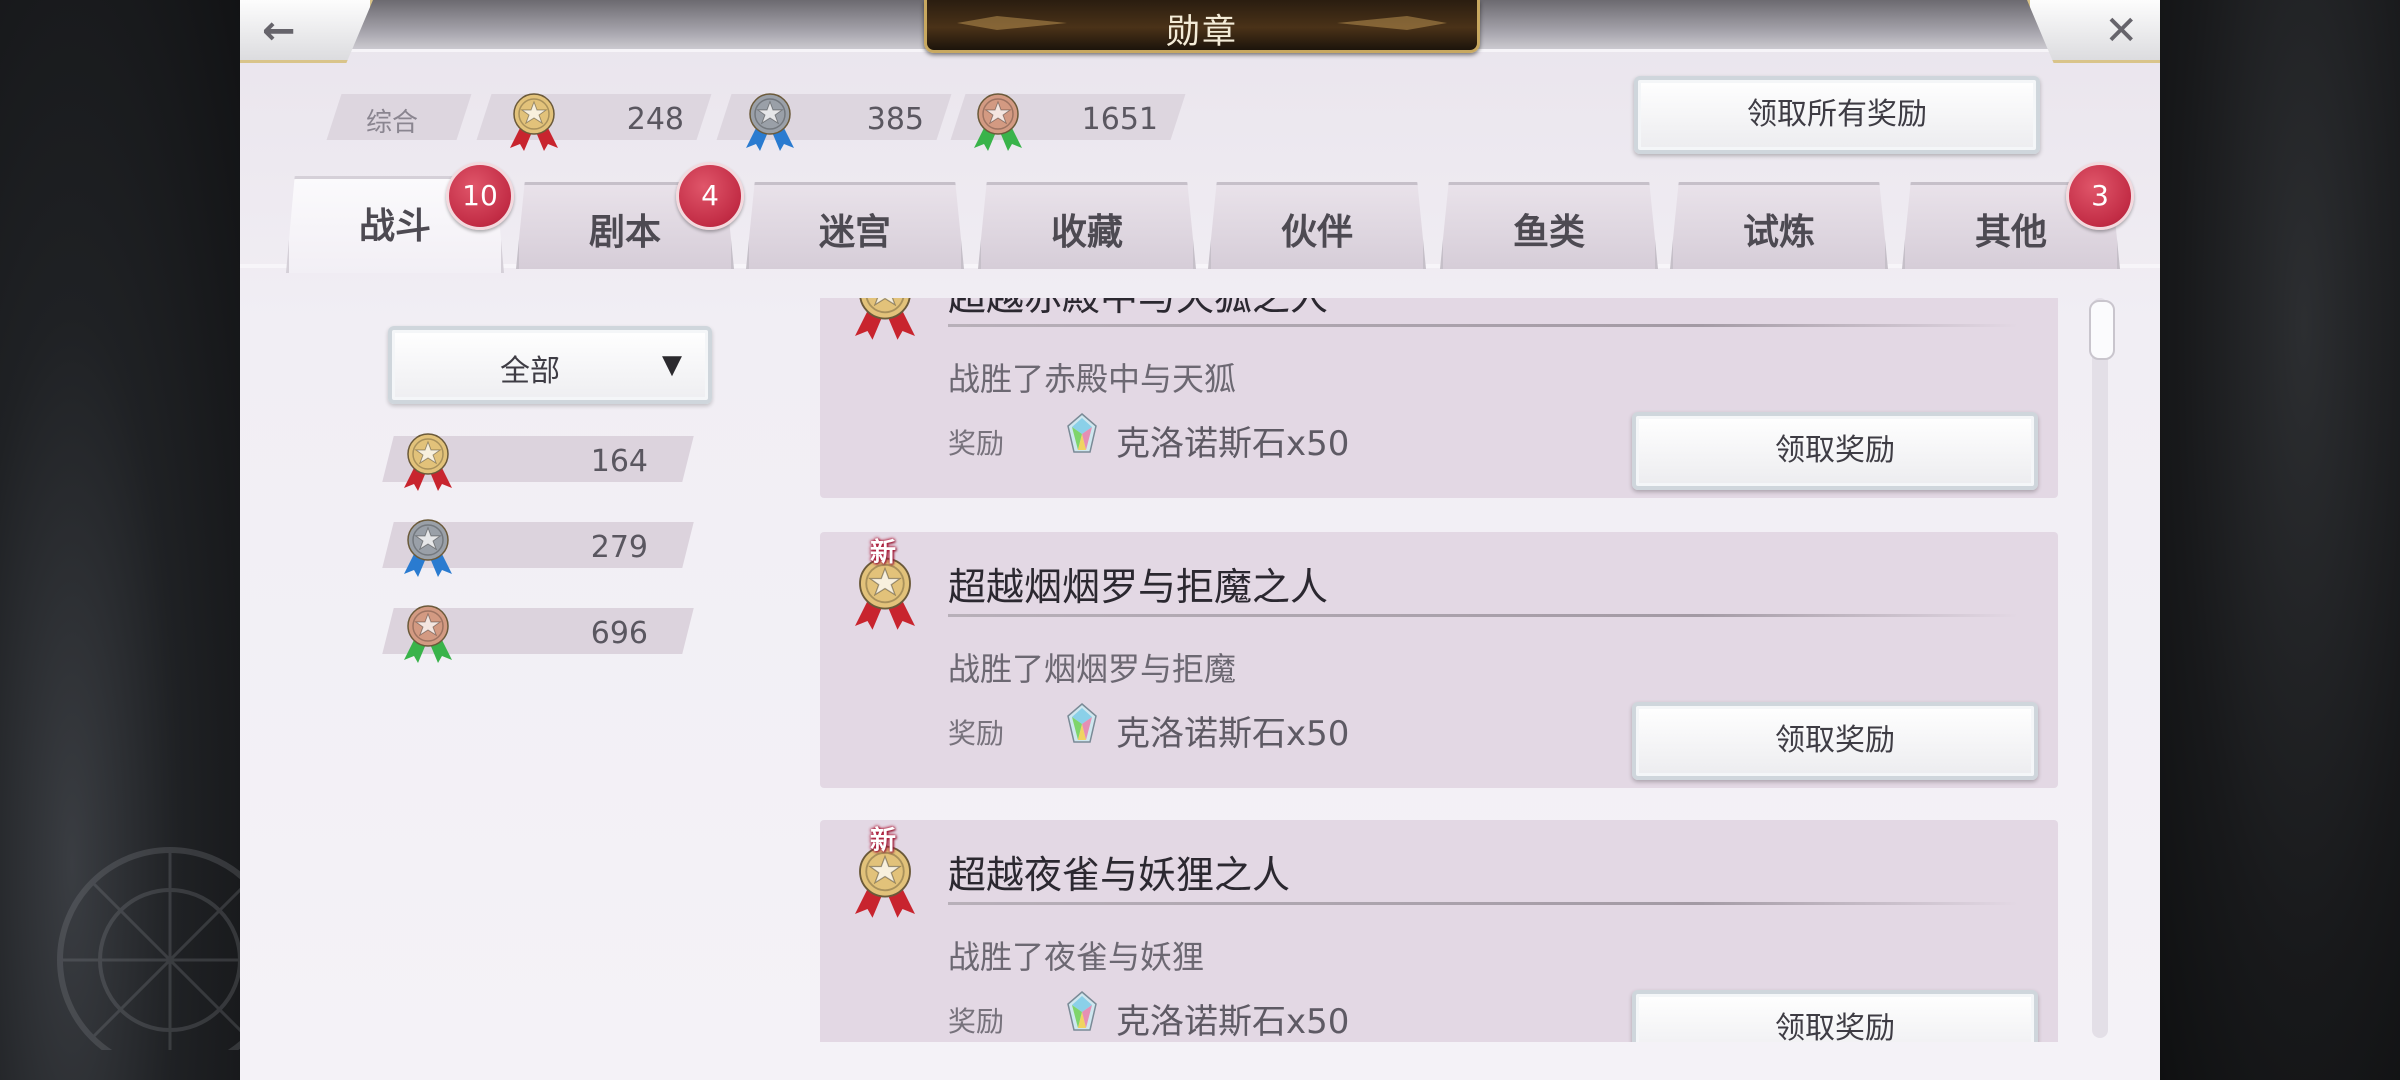 The image size is (2400, 1080). I want to click on tab-fish: 鱼类, so click(1549, 225).